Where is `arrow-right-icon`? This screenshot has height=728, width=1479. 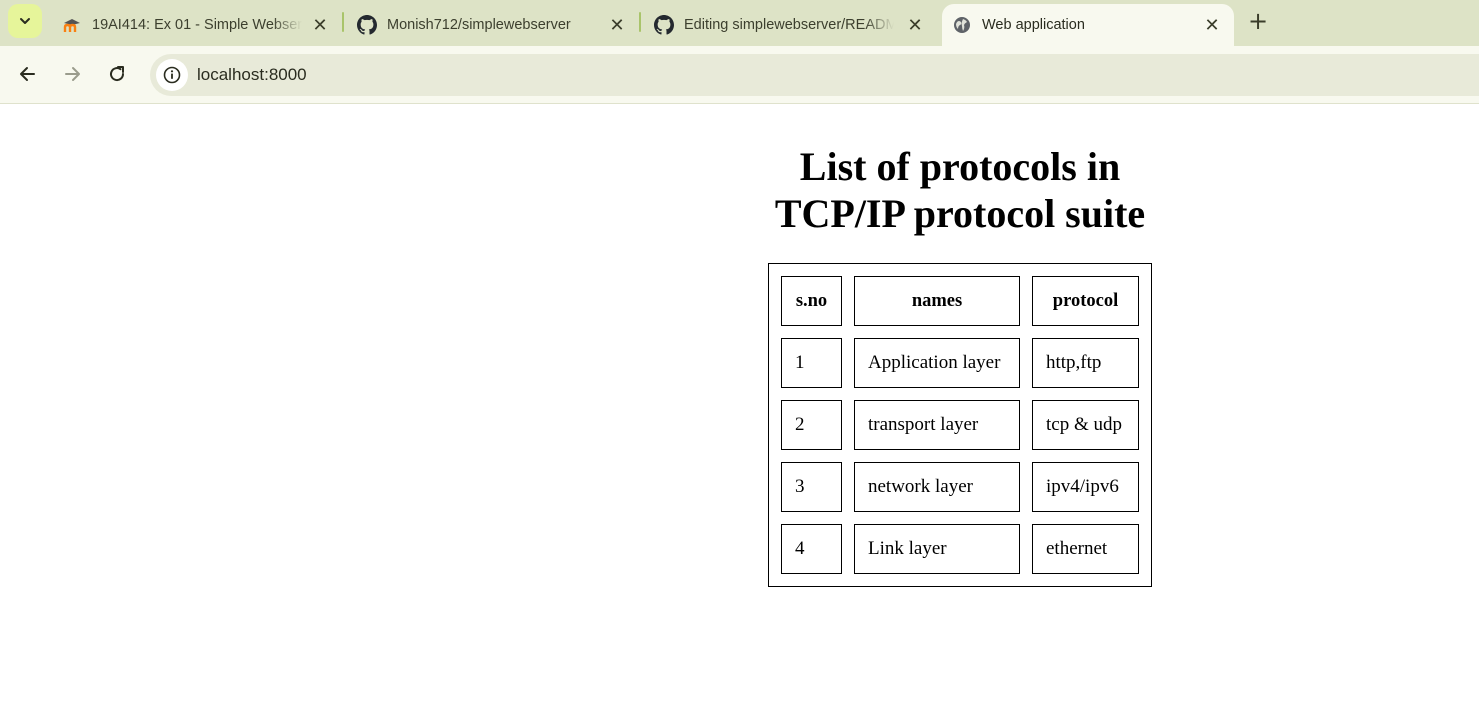 arrow-right-icon is located at coordinates (72, 74).